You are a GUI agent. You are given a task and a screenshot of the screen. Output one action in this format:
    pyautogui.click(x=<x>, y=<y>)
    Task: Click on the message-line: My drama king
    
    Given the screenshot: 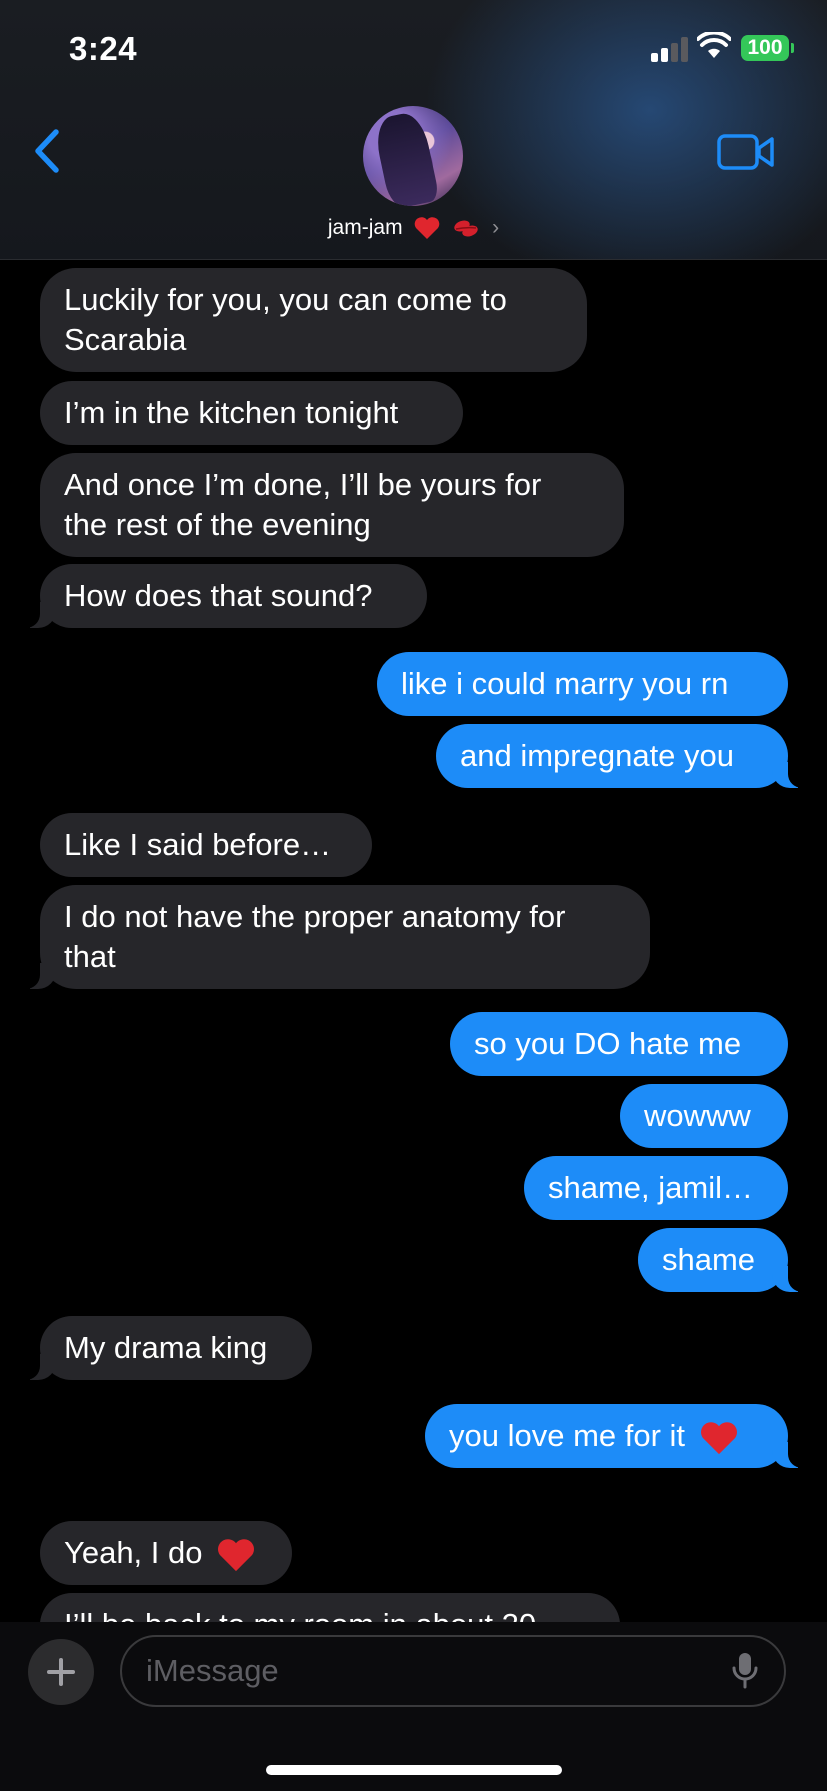 What is the action you would take?
    pyautogui.click(x=166, y=1347)
    